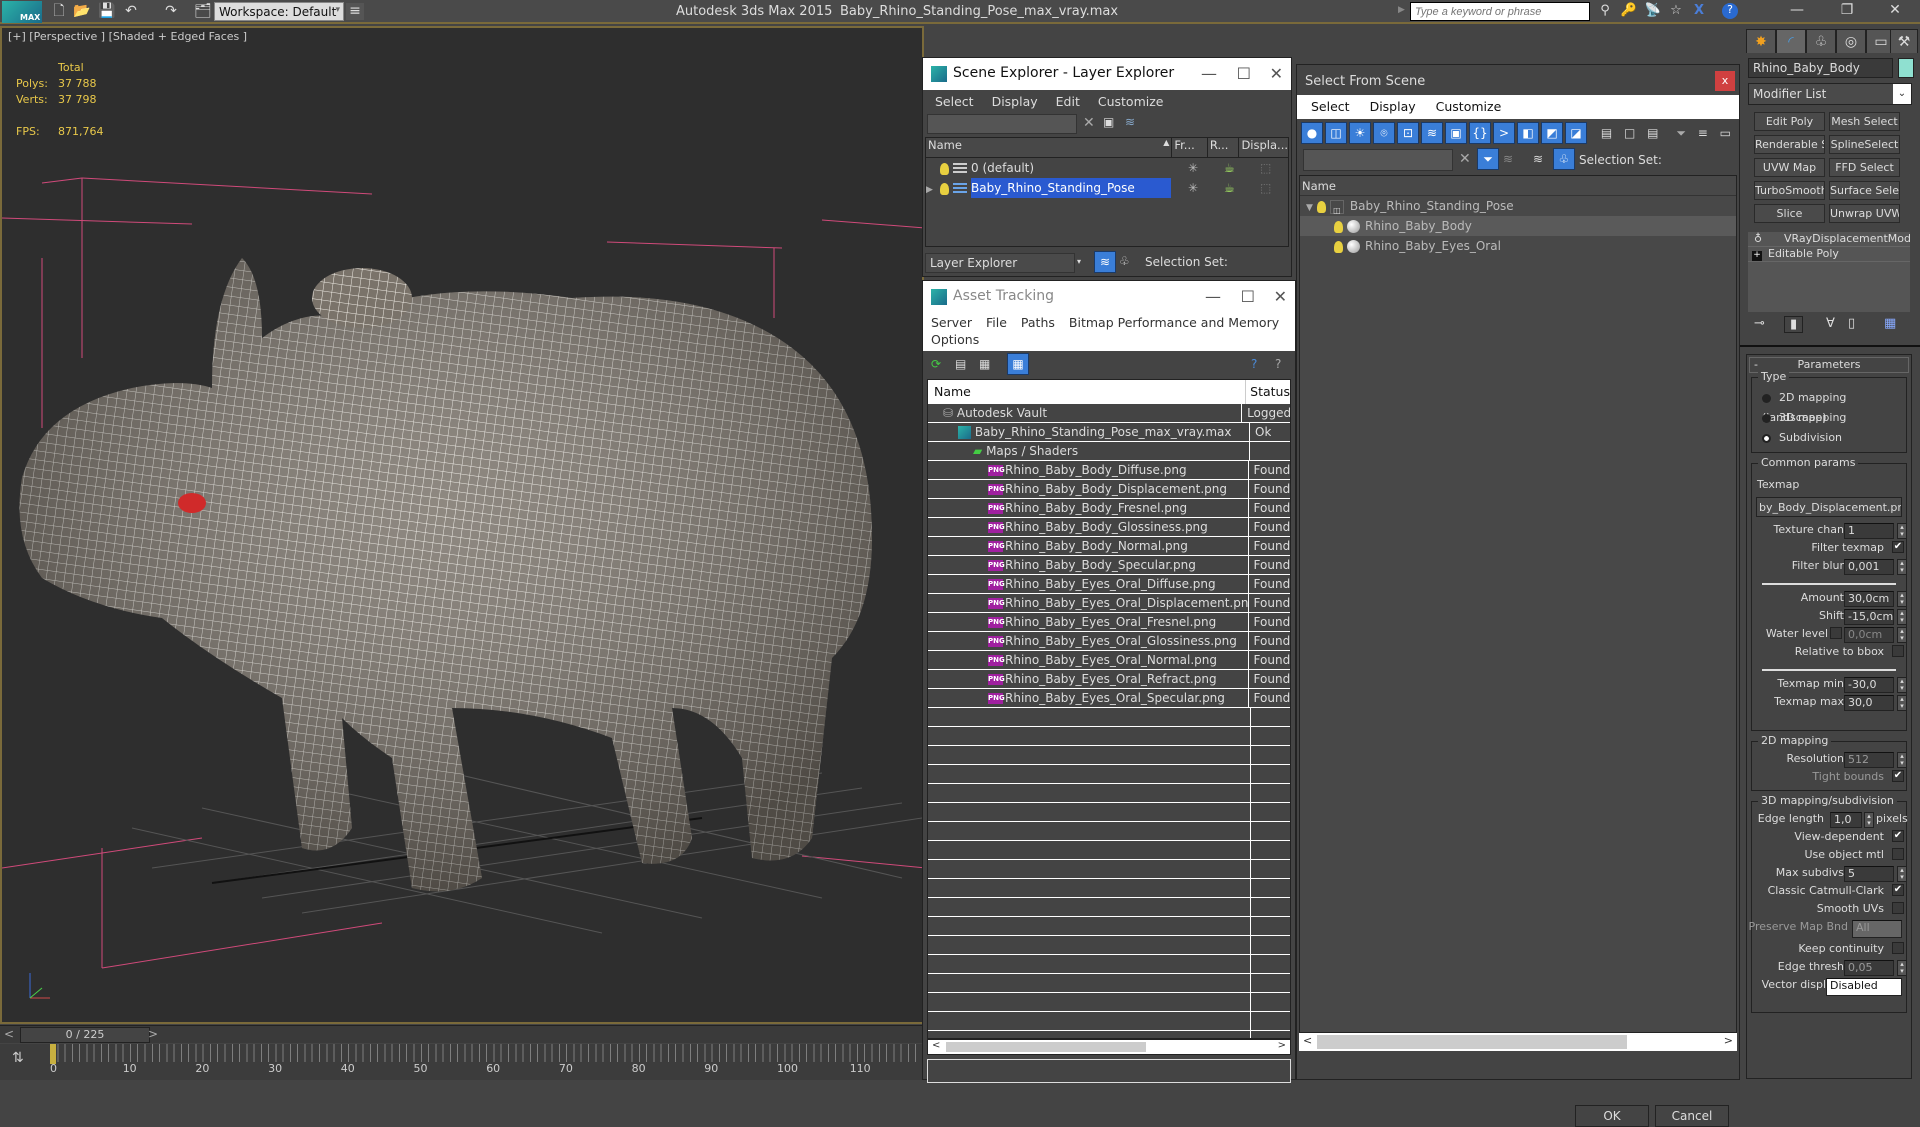 The image size is (1920, 1127). I want to click on classic-cc-checkbox: ✔, so click(1898, 890).